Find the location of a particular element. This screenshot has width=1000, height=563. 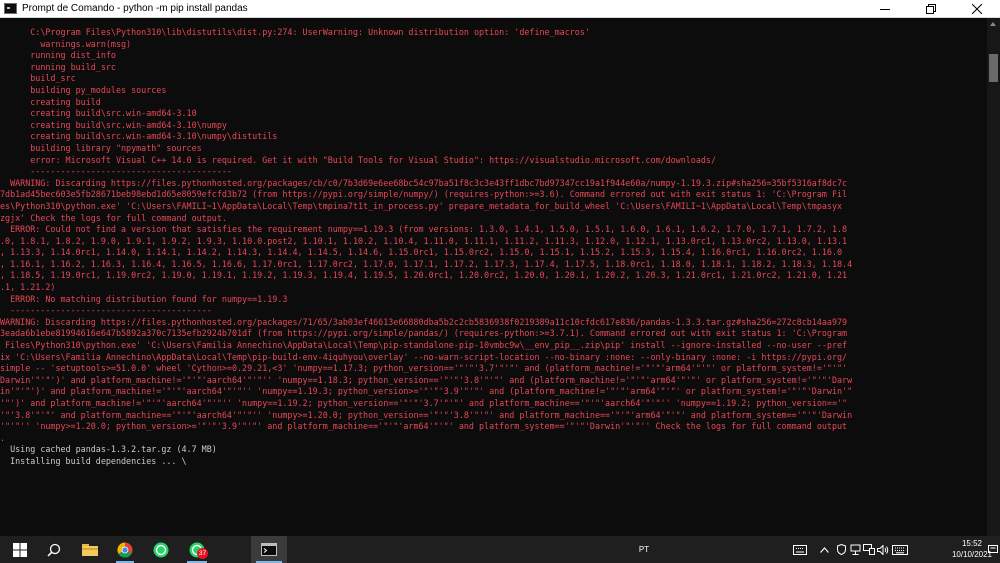

taskbar-app-command-prompt is located at coordinates (269, 549).